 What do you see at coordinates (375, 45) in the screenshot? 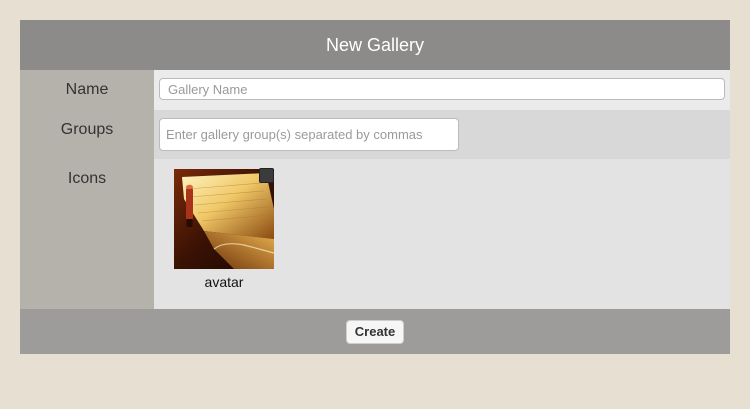
I see `panel-title: New Gallery` at bounding box center [375, 45].